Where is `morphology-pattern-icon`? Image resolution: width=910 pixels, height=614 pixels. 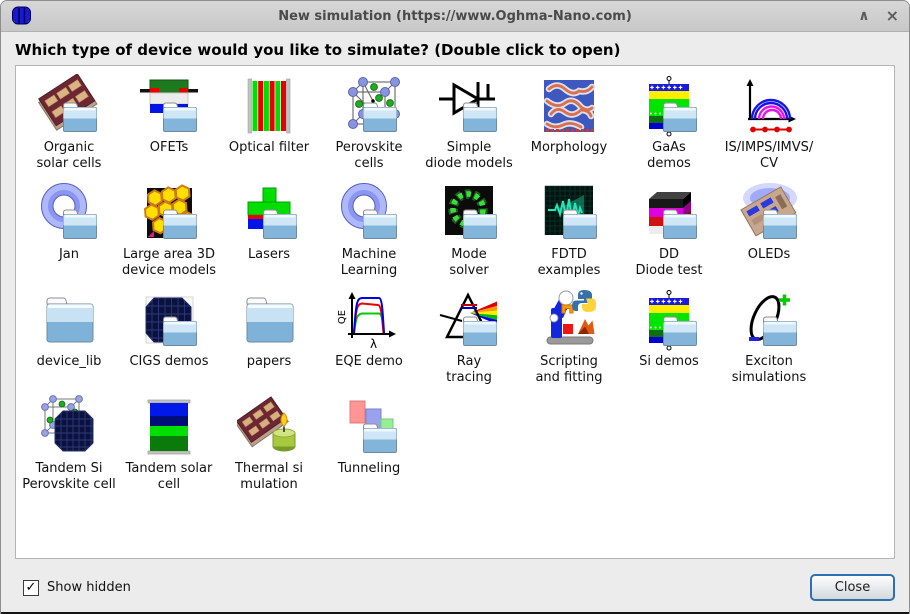
morphology-pattern-icon is located at coordinates (569, 106).